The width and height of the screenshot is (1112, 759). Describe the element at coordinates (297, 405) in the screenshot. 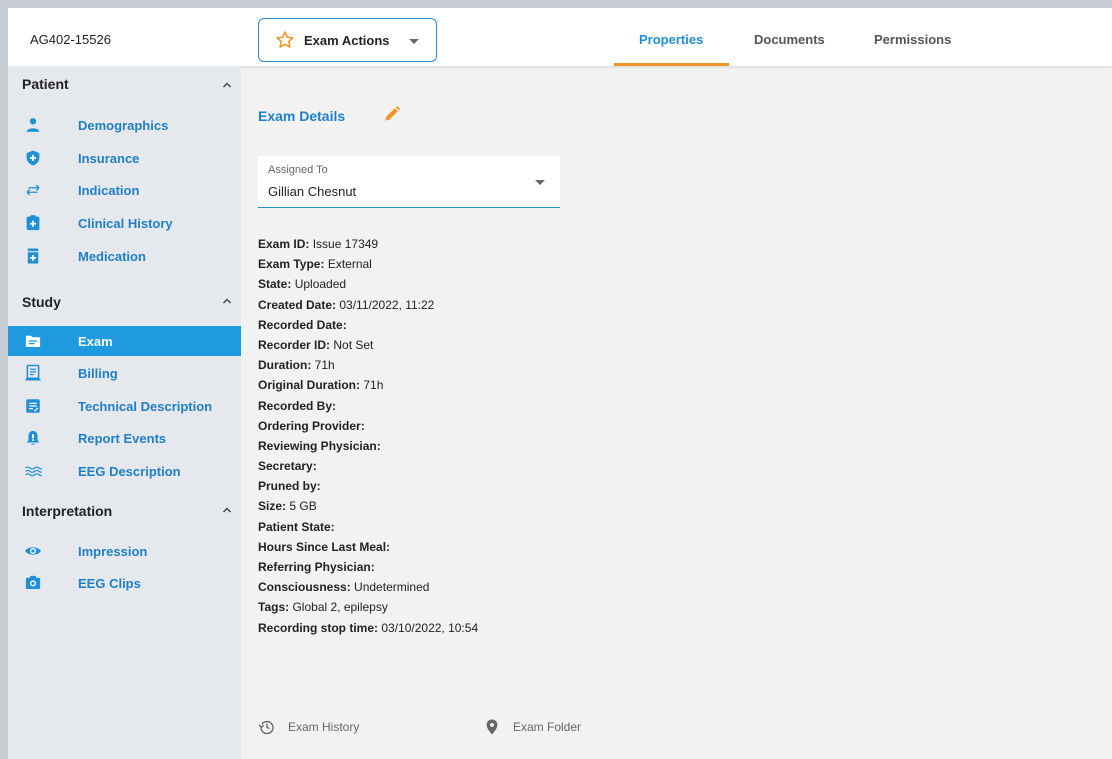

I see `field-recorded-by: Recorded By:` at that location.